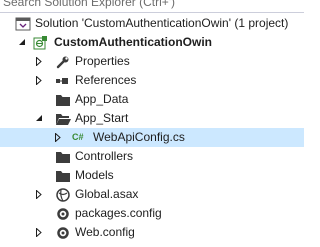 The image size is (320, 247). Describe the element at coordinates (141, 5) in the screenshot. I see `search-input` at that location.